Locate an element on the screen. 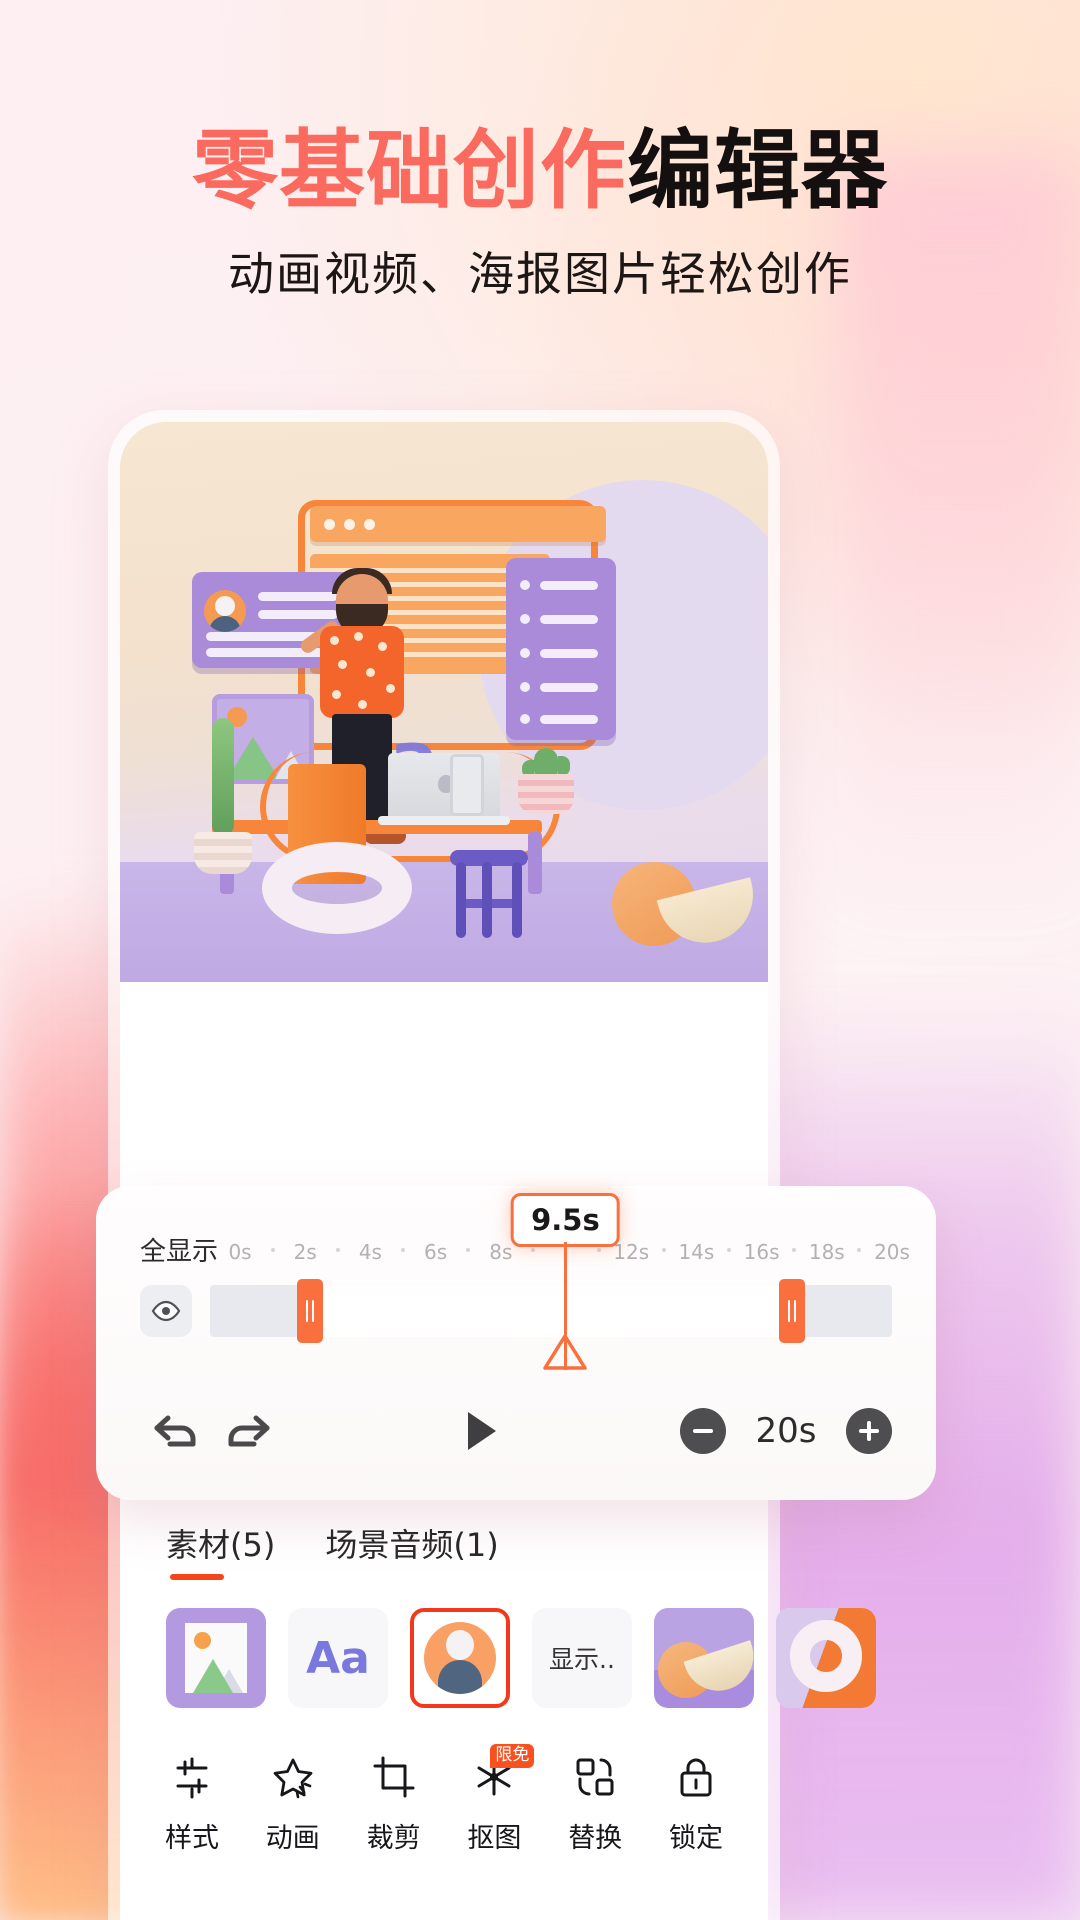 This screenshot has height=1920, width=1080. illustration-person-torso is located at coordinates (362, 672).